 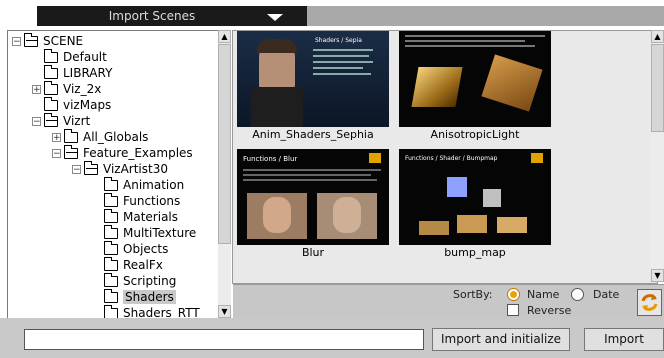 I want to click on title-bar: Import Scenes, so click(x=332, y=13).